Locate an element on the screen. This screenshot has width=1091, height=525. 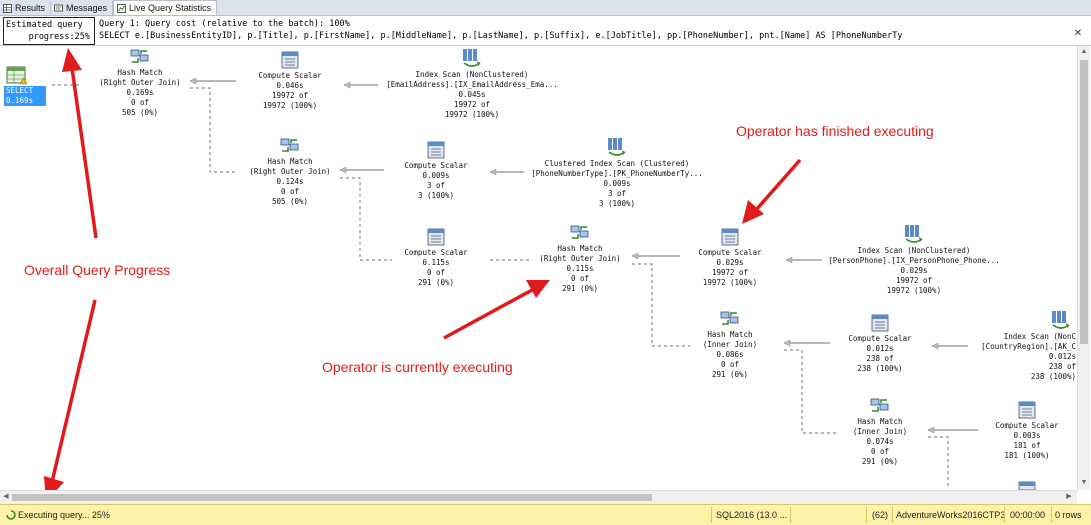
select-label-text: SELECT is located at coordinates (20, 90).